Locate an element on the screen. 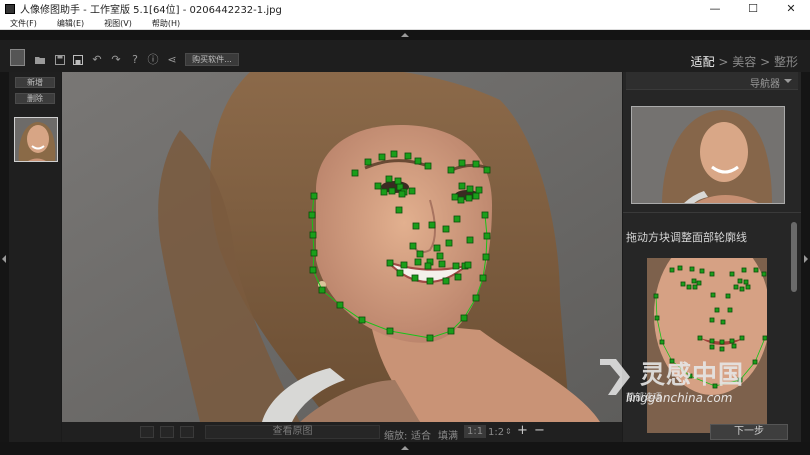 The width and height of the screenshot is (810, 455). photo-thumbnail is located at coordinates (36, 139).